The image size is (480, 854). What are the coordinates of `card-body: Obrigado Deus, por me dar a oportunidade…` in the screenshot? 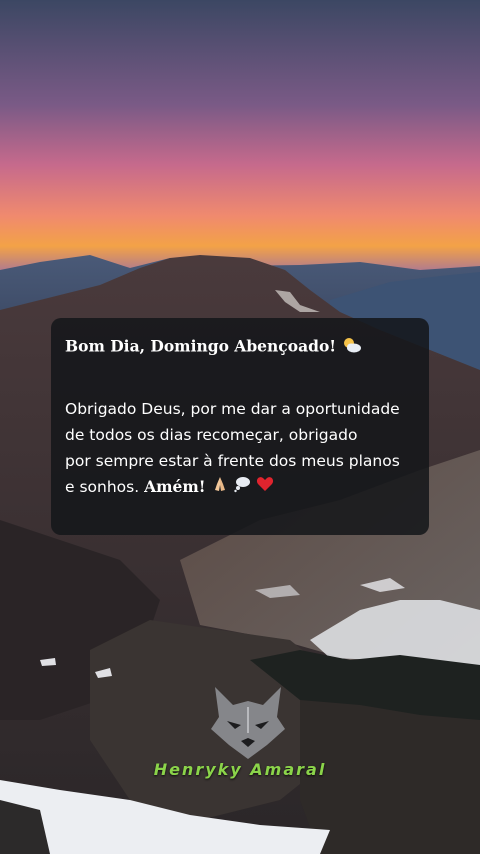 It's located at (240, 448).